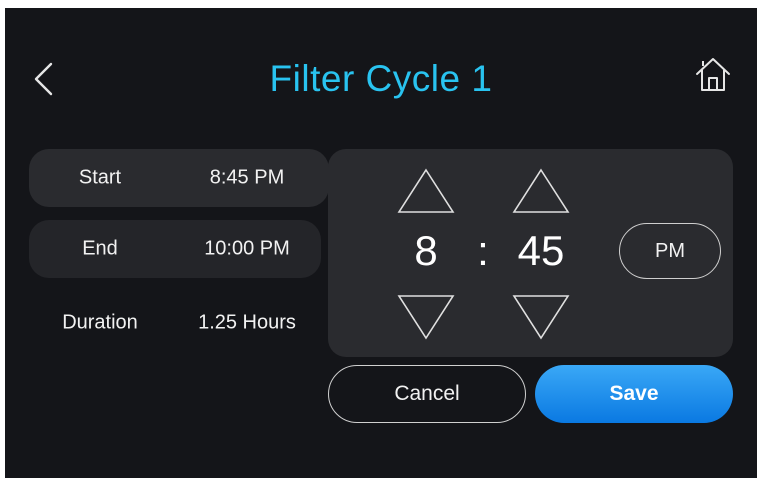 The height and width of the screenshot is (483, 768). I want to click on home-button, so click(713, 74).